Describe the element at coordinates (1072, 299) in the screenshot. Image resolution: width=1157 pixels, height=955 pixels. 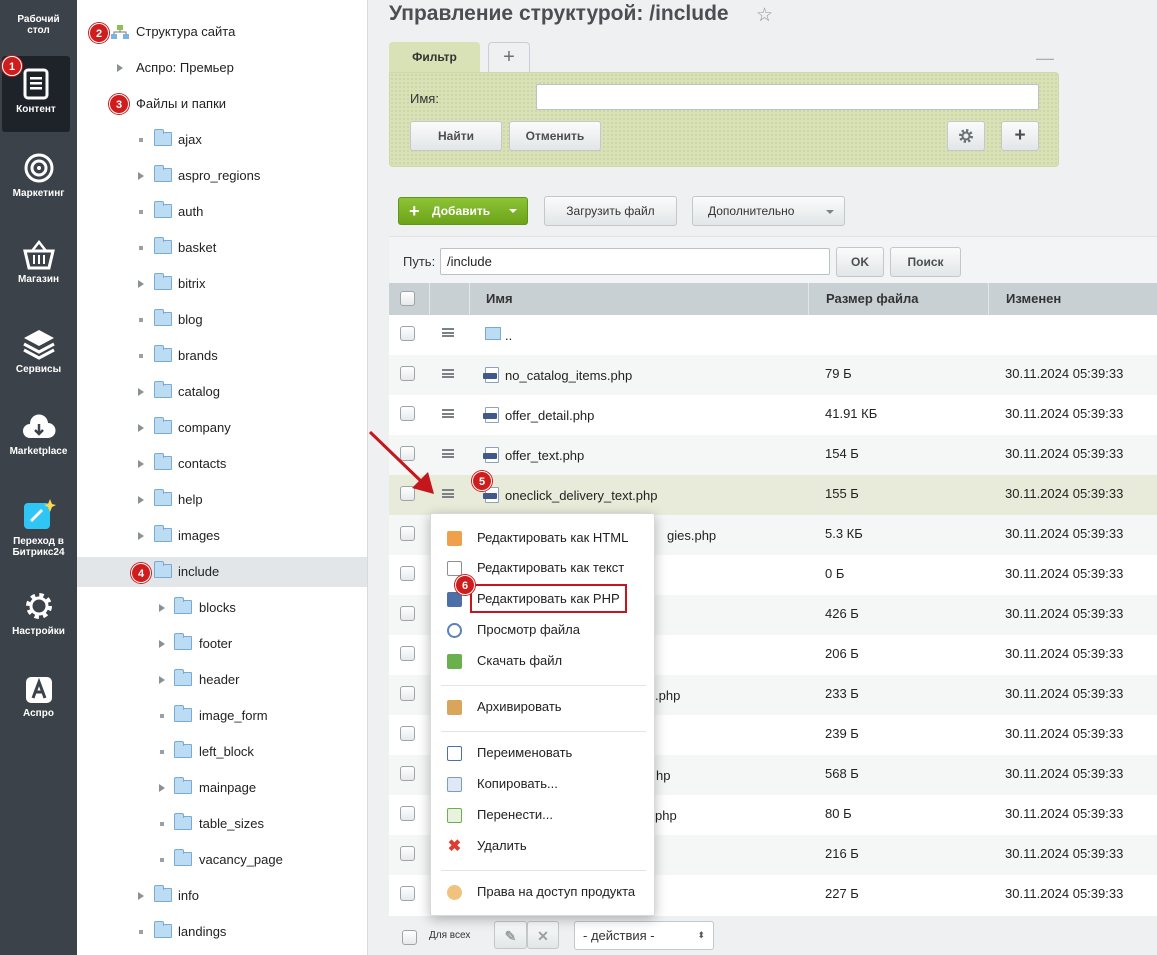
I see `column-modified-header: Изменен` at that location.